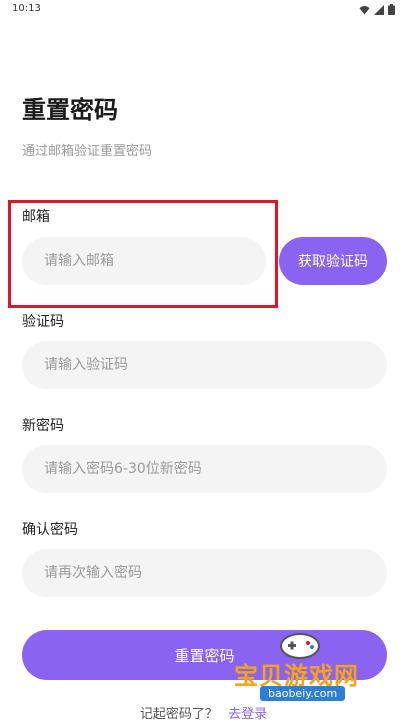  Describe the element at coordinates (204, 469) in the screenshot. I see `new-password-input` at that location.